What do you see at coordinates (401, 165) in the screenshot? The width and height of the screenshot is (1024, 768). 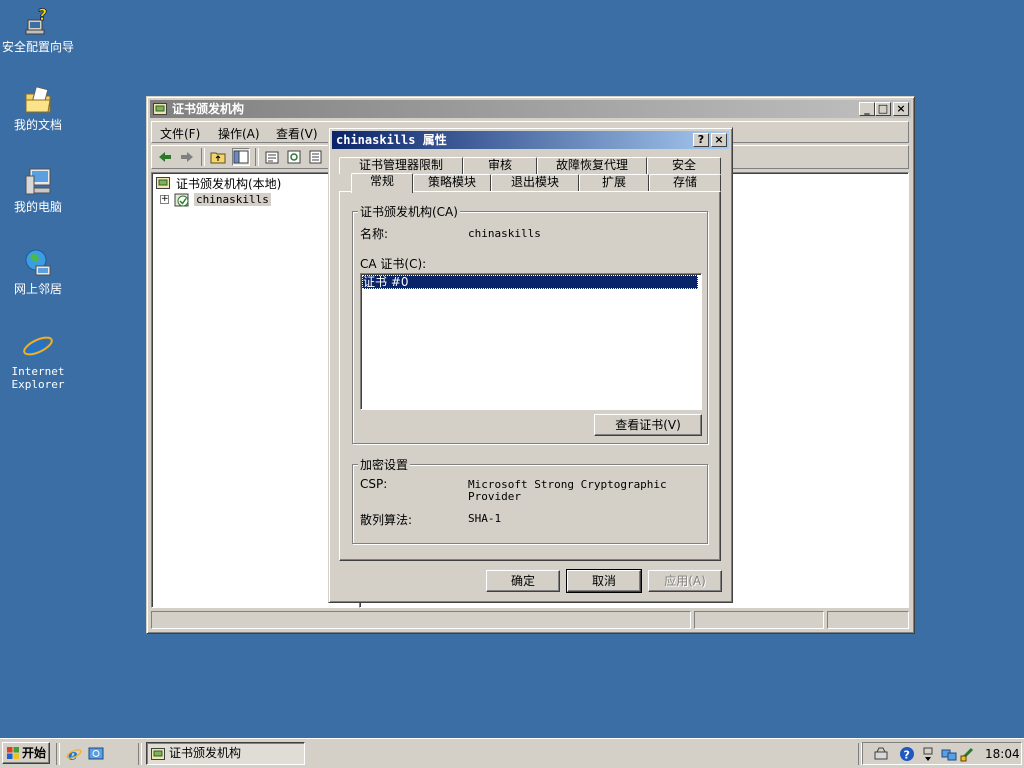 I see `tab-cert-manager-restrictions: 证书管理器限制` at bounding box center [401, 165].